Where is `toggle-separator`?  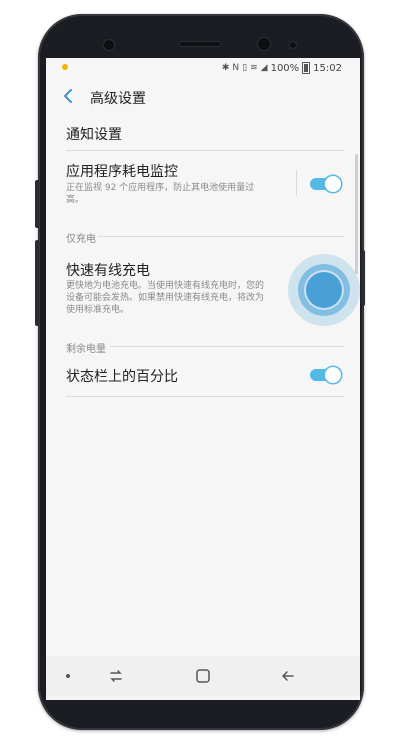 toggle-separator is located at coordinates (296, 183).